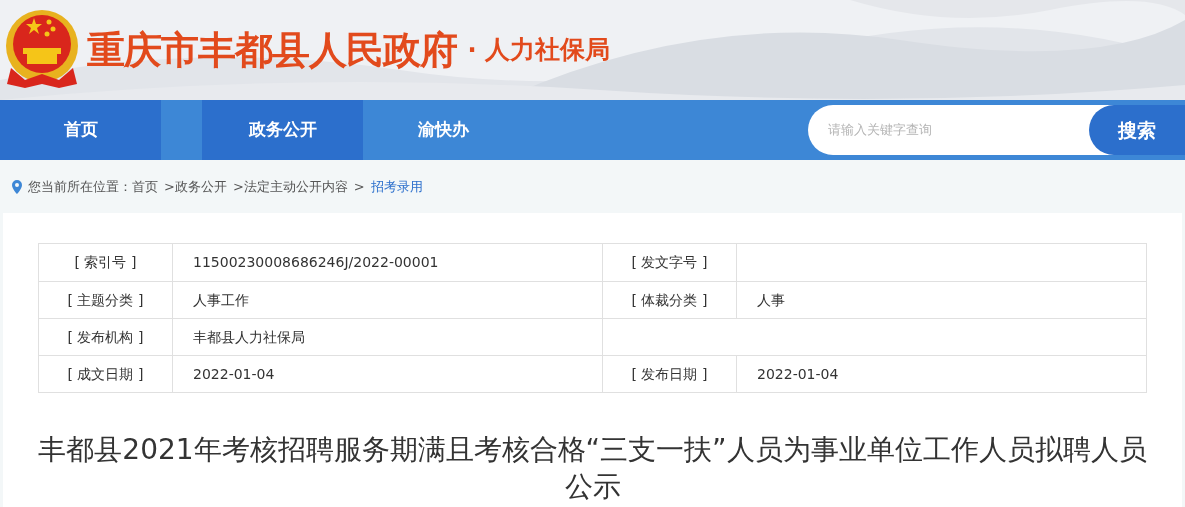  Describe the element at coordinates (105, 300) in the screenshot. I see `field-label: [ 主题分类 ]` at that location.